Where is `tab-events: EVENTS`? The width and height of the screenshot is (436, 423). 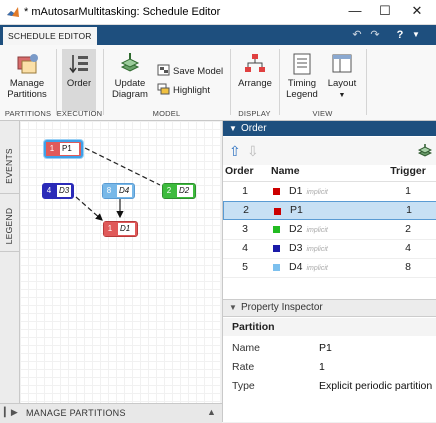
tab-events: EVENTS is located at coordinates (9, 167).